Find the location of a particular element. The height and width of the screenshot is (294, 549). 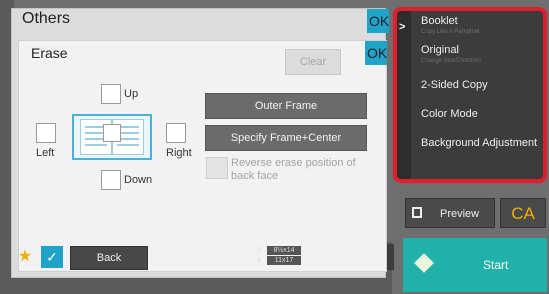

left-label: Left is located at coordinates (45, 153).